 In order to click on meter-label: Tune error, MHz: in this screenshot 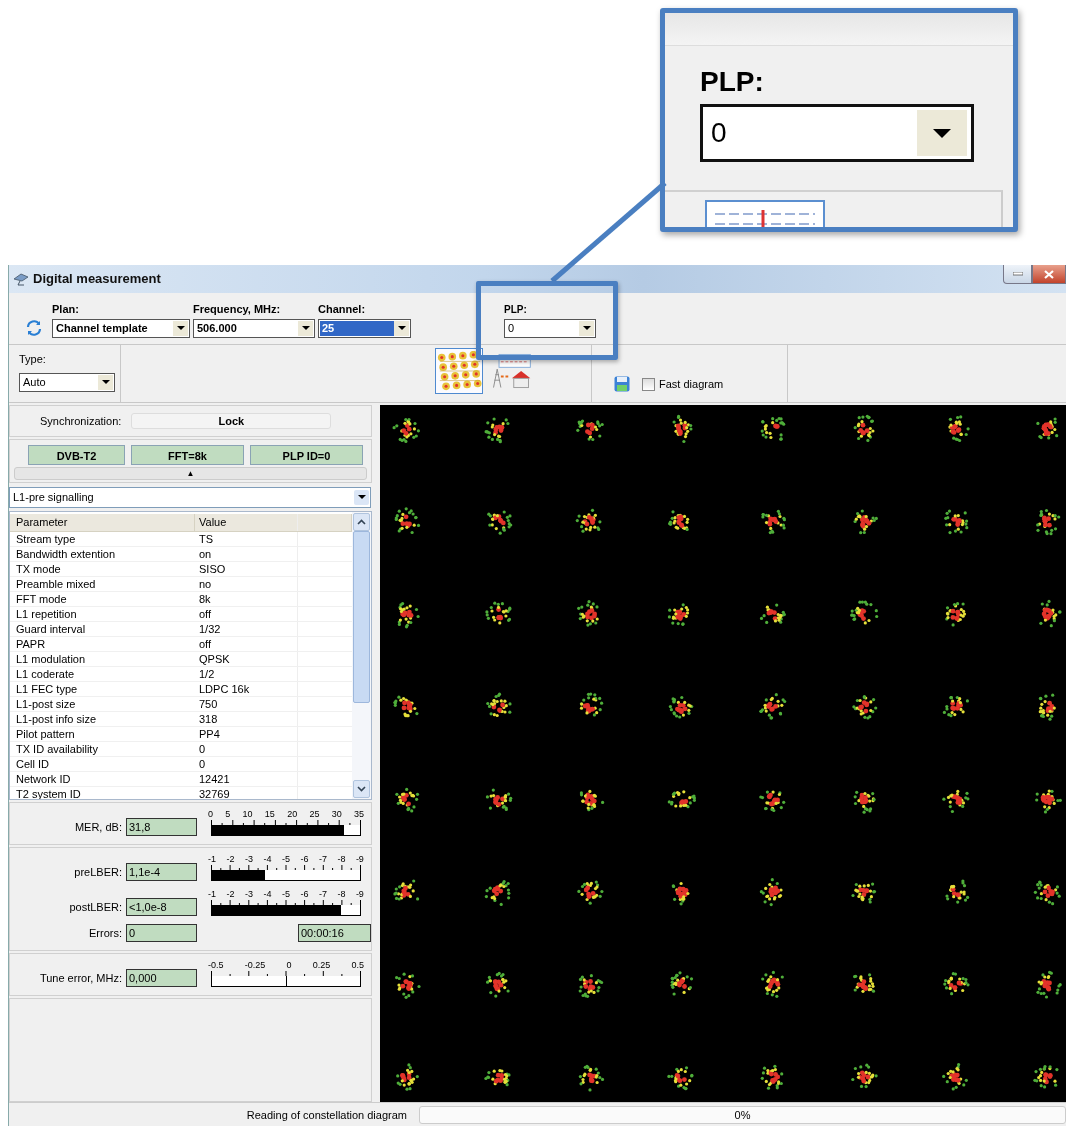, I will do `click(80, 978)`.